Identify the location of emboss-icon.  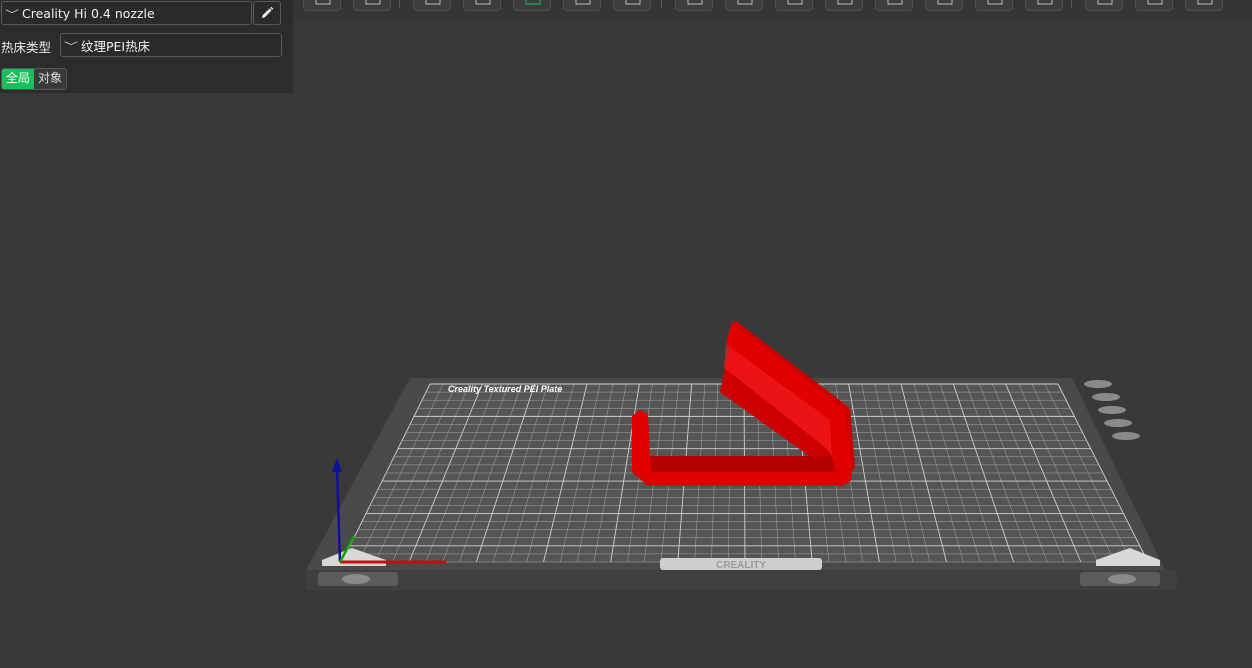
(1205, 2).